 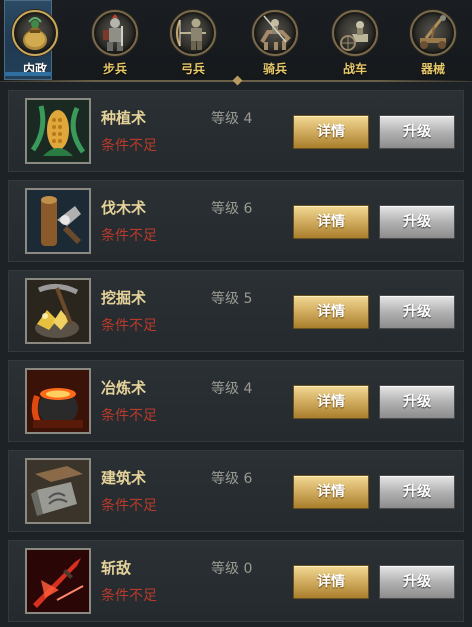 What do you see at coordinates (236, 131) in the screenshot?
I see `skill-row-farming: 种植术 条件不足 等级 4 详情 升级` at bounding box center [236, 131].